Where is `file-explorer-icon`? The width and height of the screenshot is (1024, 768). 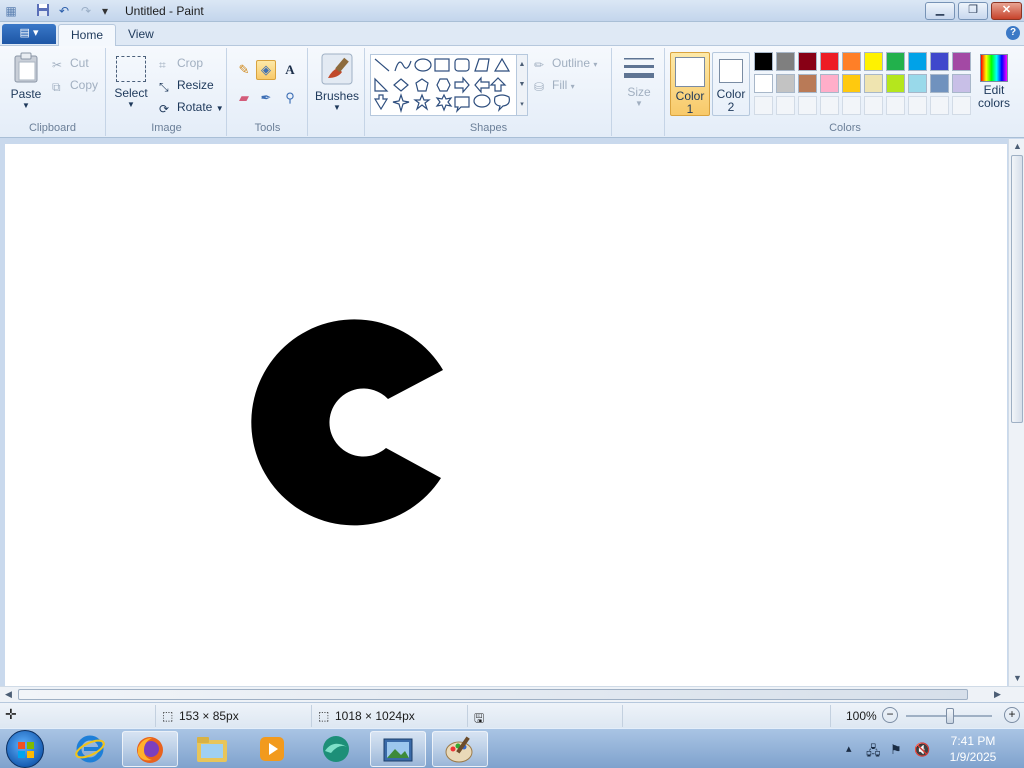 file-explorer-icon is located at coordinates (212, 749).